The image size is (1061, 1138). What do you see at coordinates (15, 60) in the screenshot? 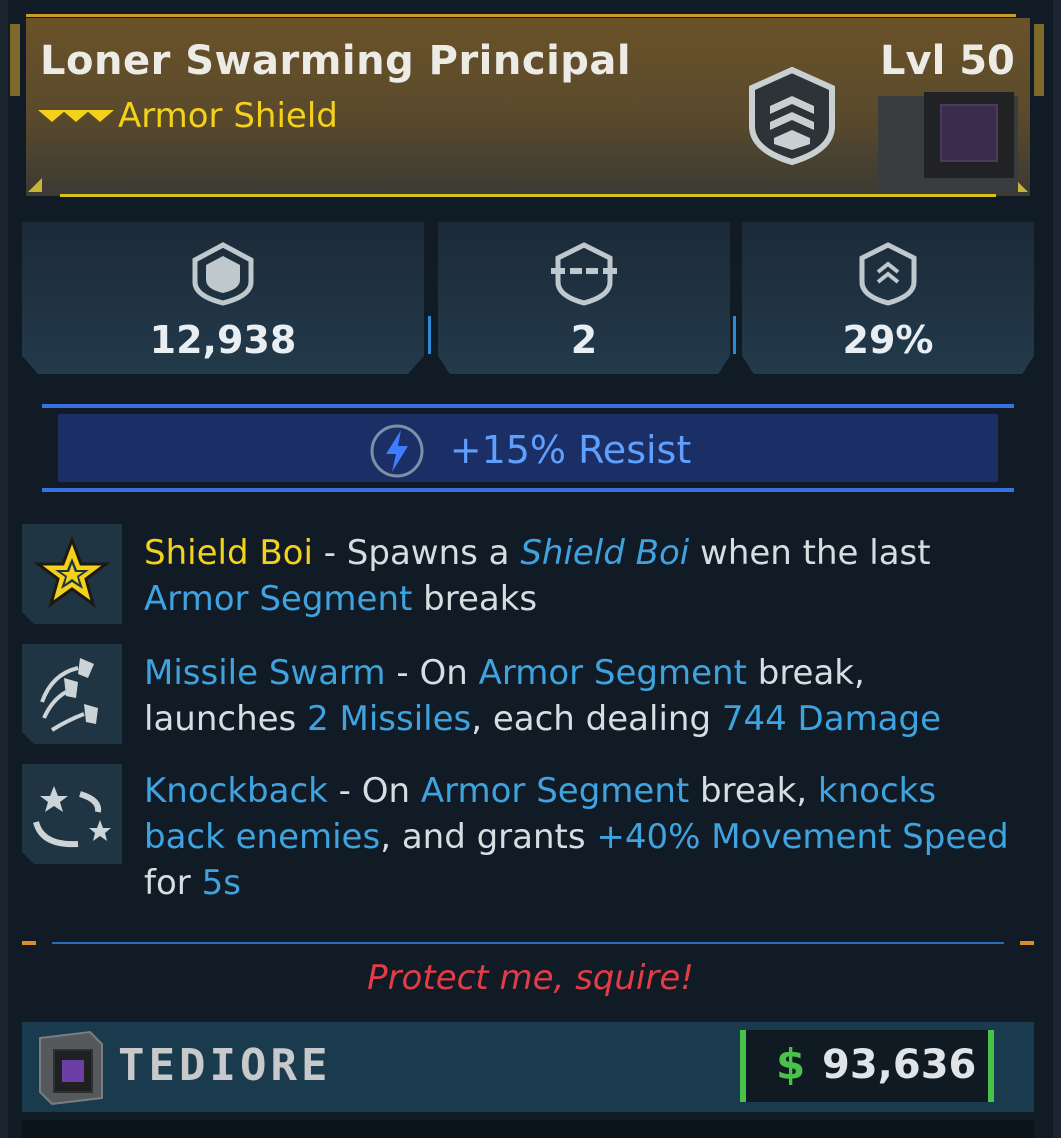
I see `left-frame-accent` at bounding box center [15, 60].